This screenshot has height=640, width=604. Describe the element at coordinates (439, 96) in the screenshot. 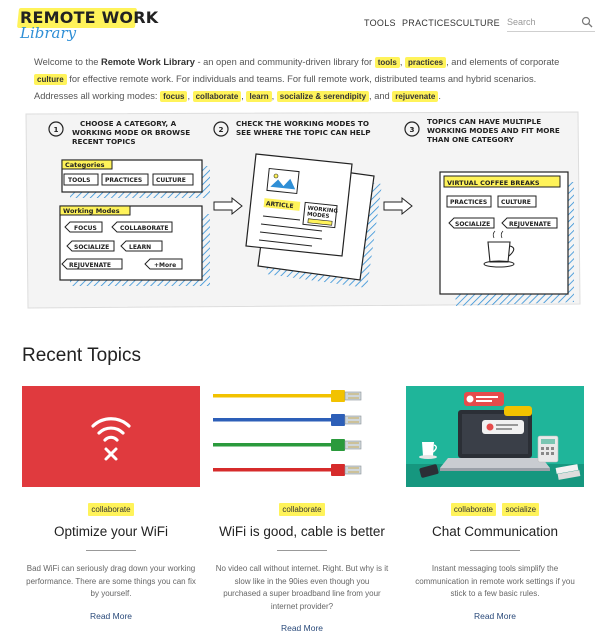

I see `intro-period: .` at that location.